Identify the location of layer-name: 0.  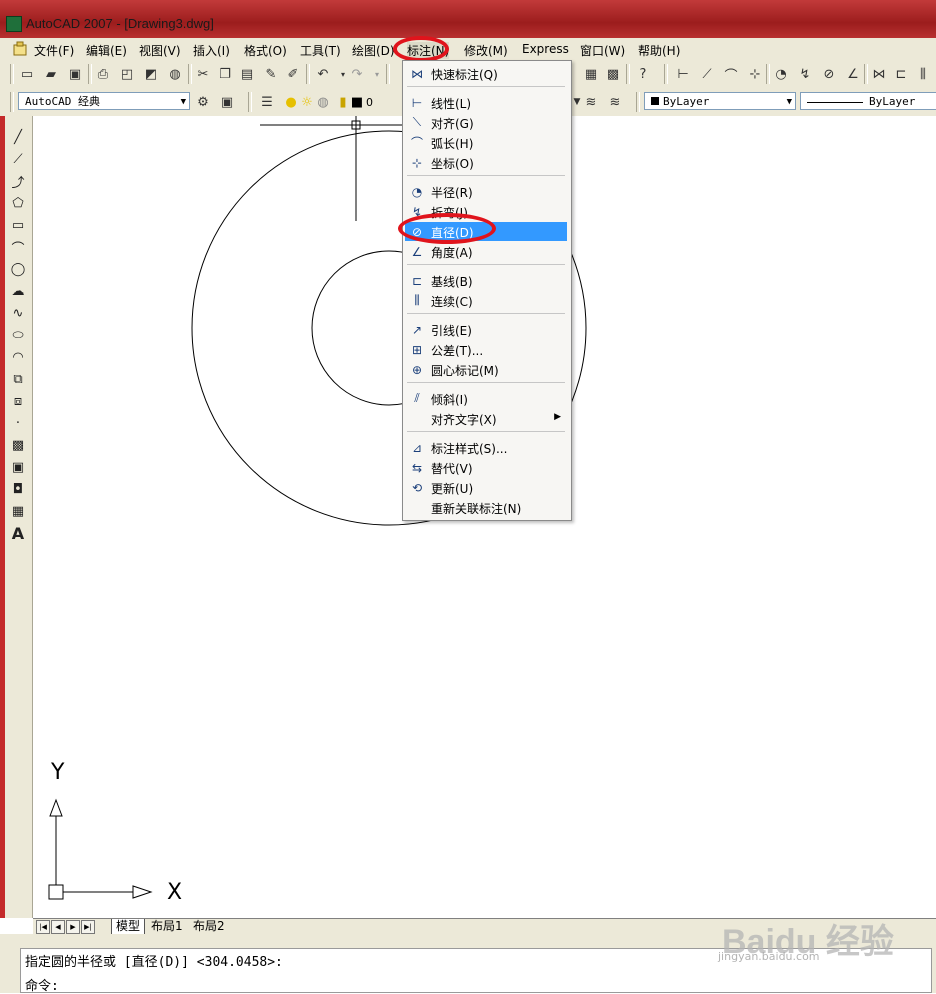
(369, 102).